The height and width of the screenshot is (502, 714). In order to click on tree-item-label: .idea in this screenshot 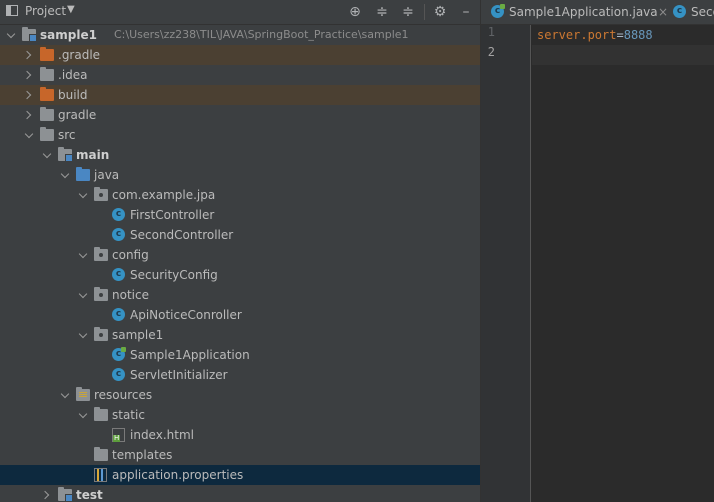, I will do `click(73, 75)`.